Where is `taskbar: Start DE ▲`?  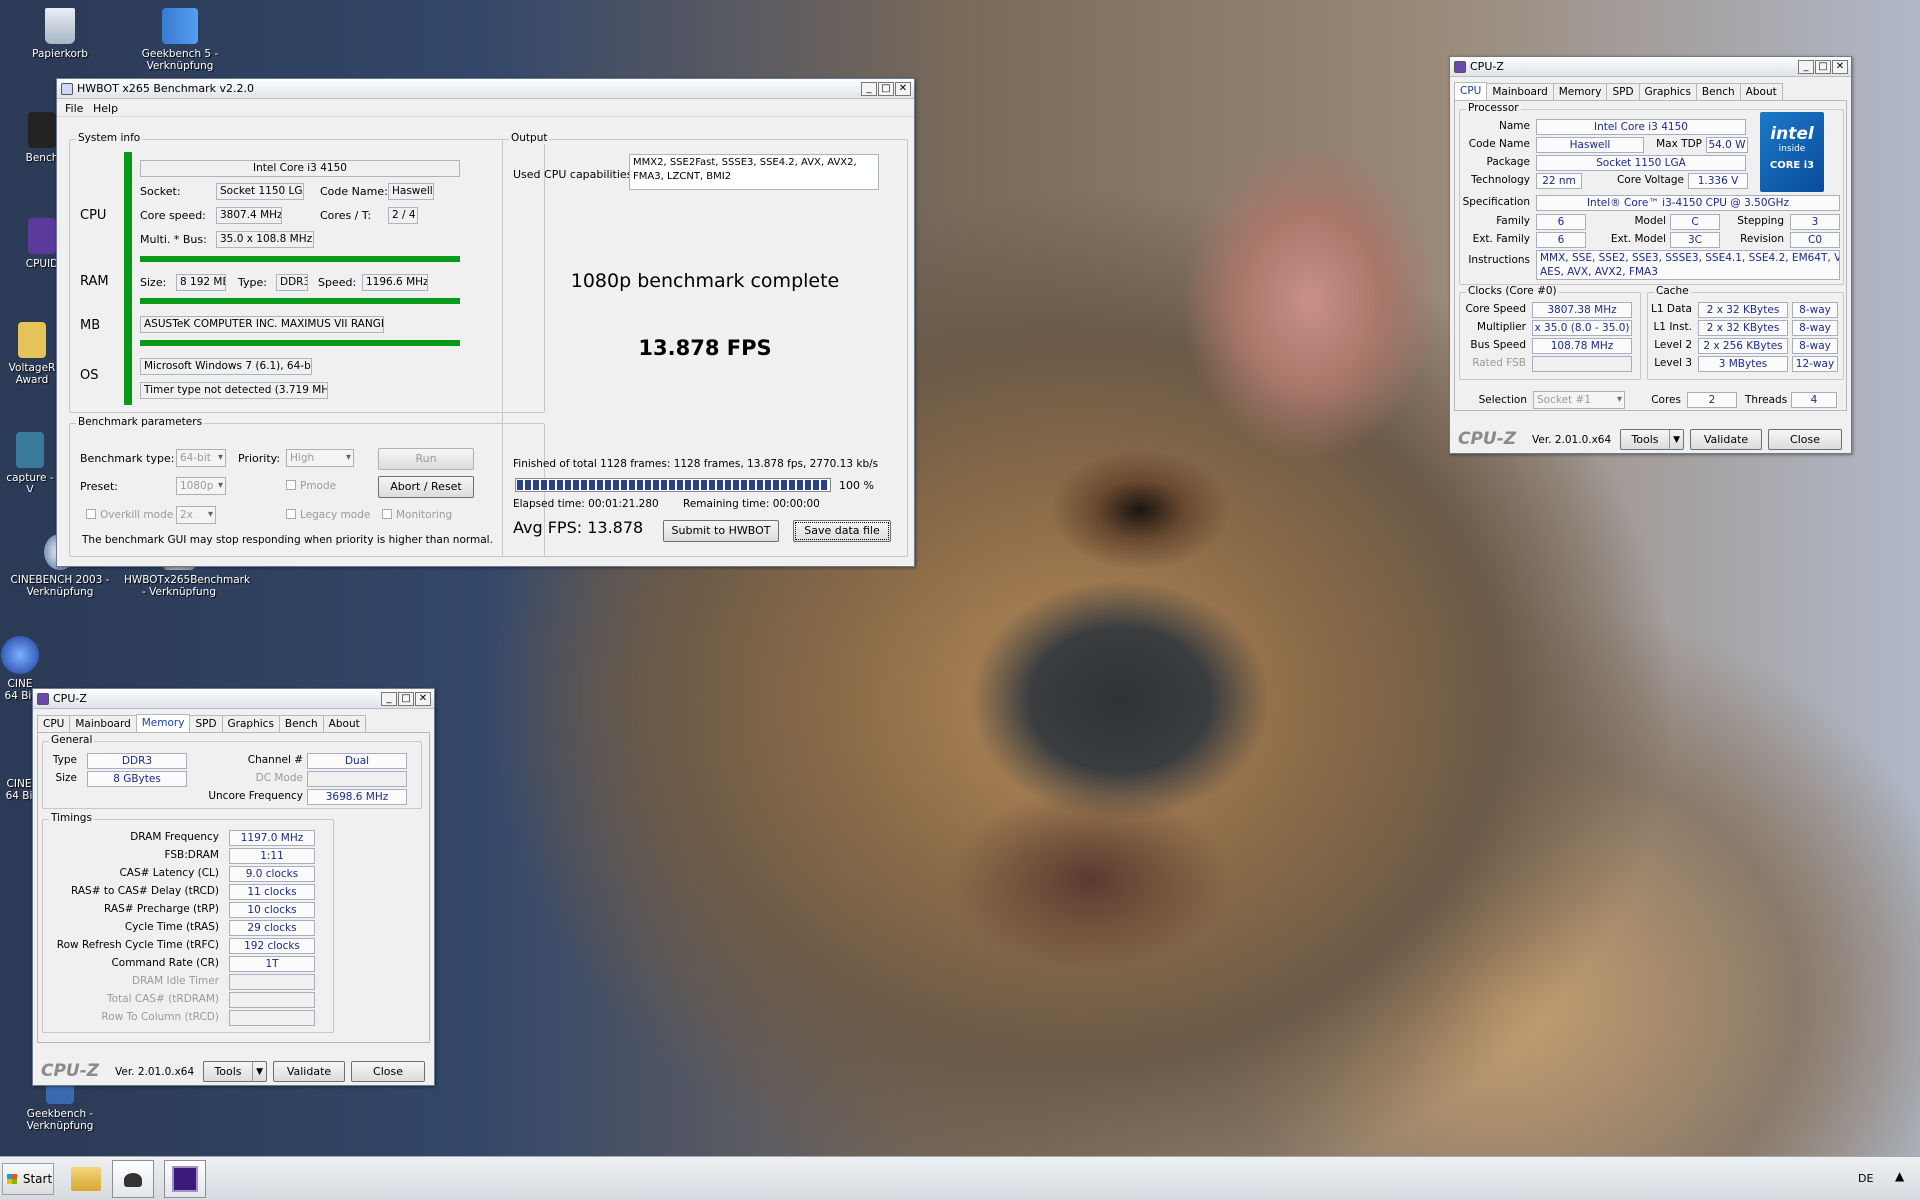 taskbar: Start DE ▲ is located at coordinates (960, 1178).